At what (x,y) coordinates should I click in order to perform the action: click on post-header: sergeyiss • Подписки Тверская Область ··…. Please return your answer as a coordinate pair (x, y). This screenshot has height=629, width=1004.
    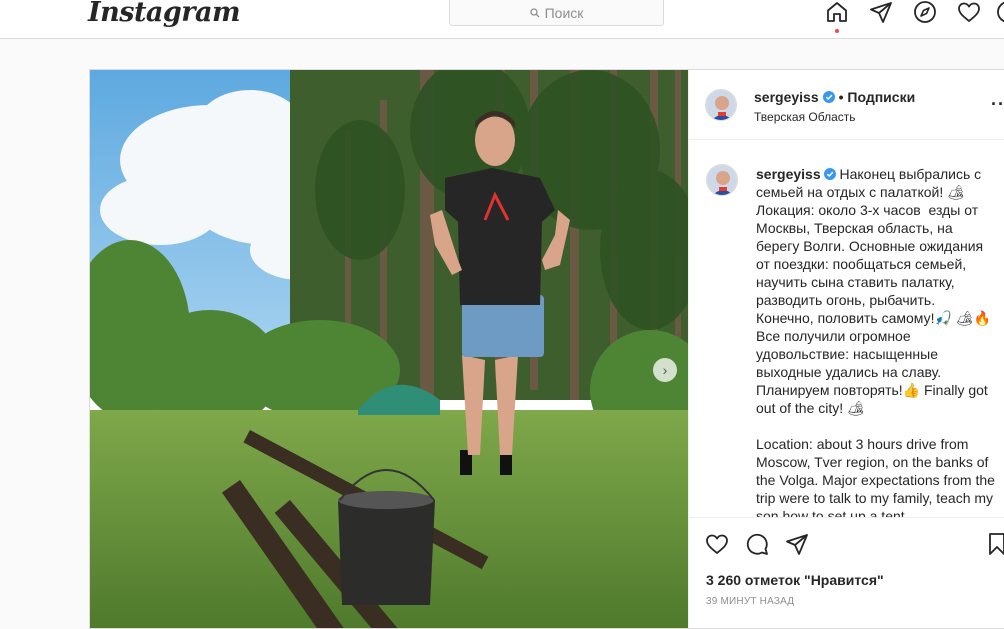
    Looking at the image, I should click on (846, 105).